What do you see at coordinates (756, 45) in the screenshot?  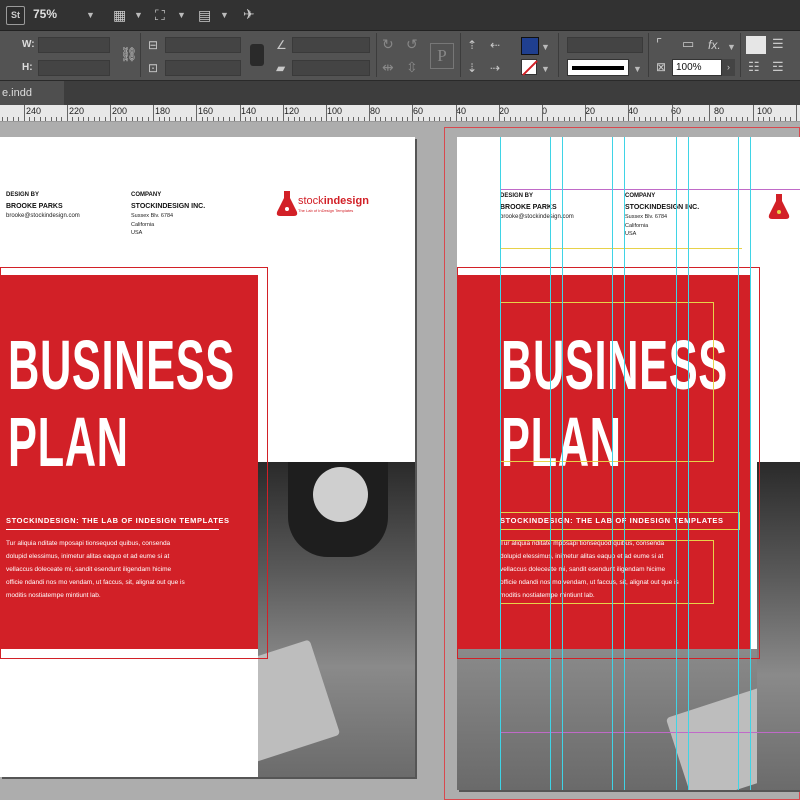 I see `text-wrap-none-icon` at bounding box center [756, 45].